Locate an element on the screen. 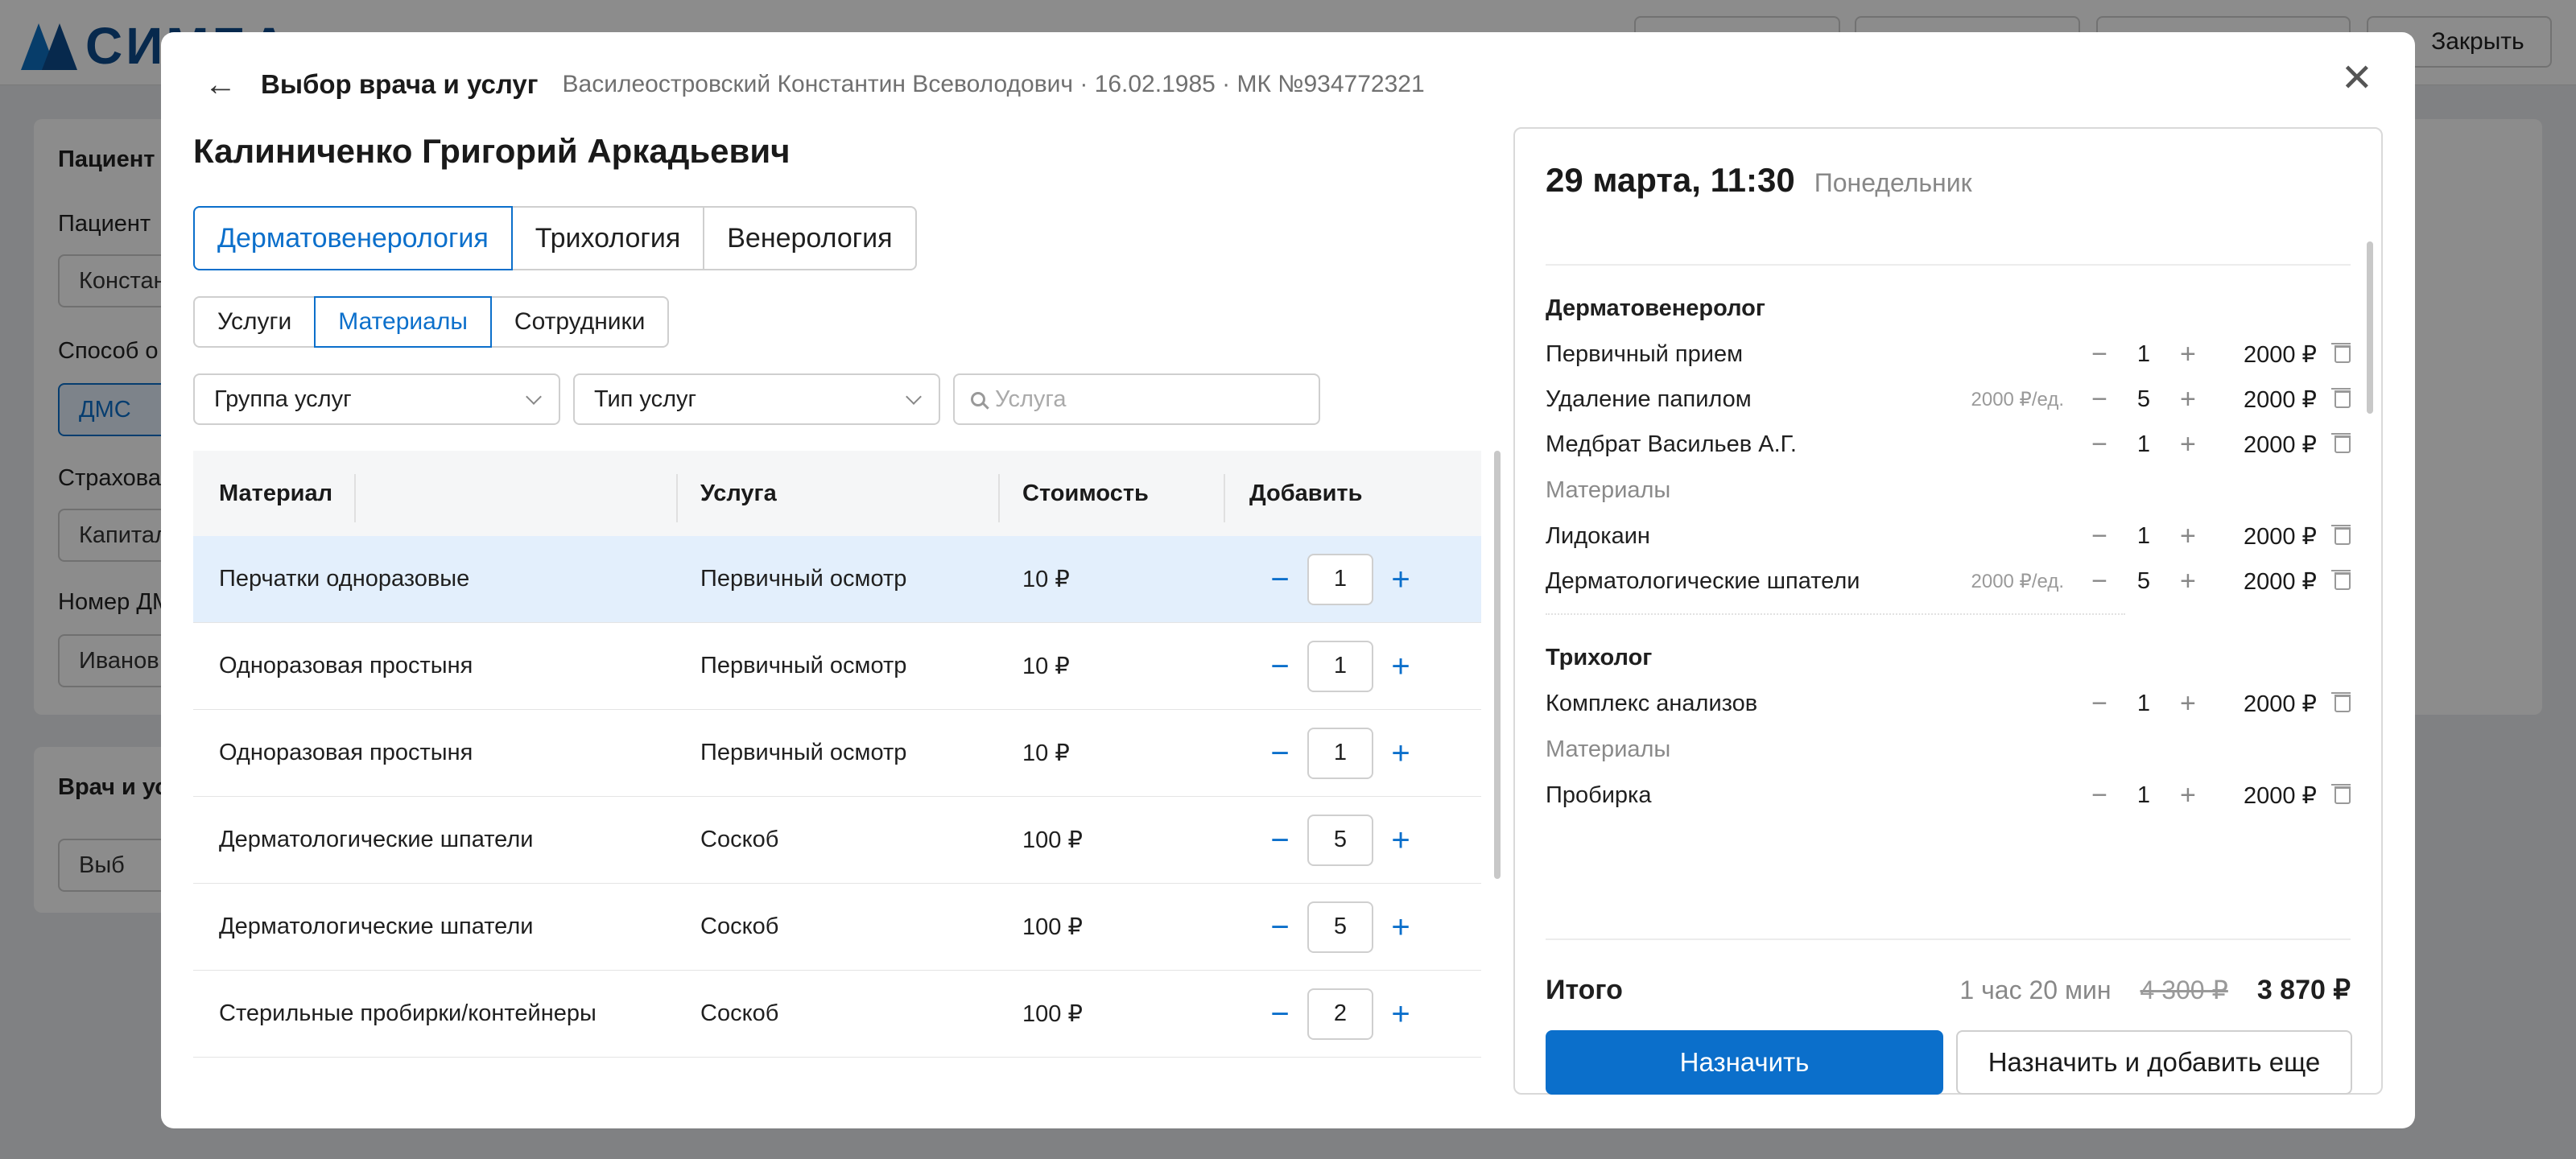  summary-materials-label: Материалы is located at coordinates (1608, 749).